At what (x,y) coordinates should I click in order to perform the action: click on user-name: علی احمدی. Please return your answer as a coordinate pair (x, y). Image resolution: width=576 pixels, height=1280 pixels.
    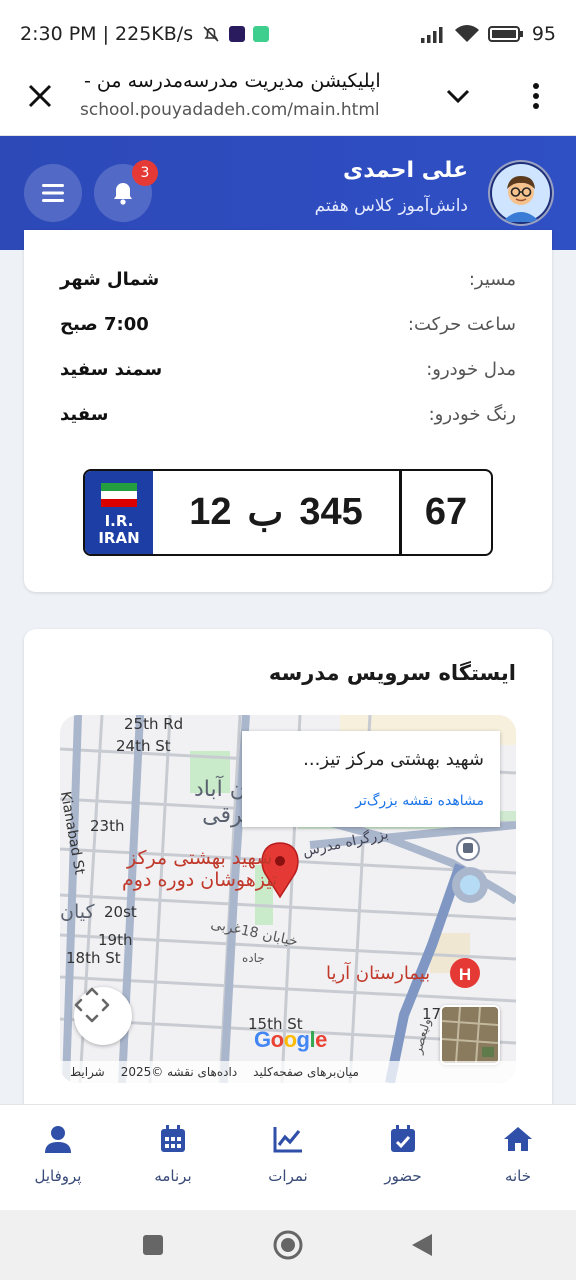
    Looking at the image, I should click on (405, 170).